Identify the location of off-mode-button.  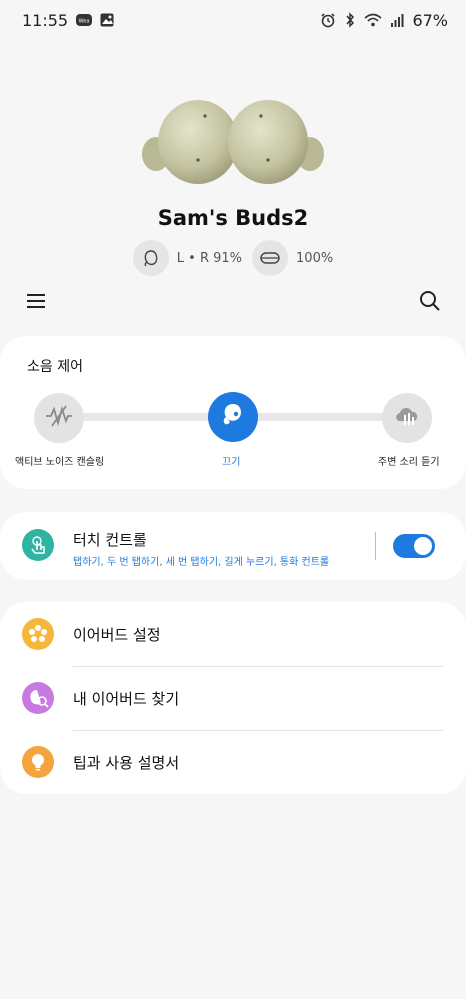
(233, 417).